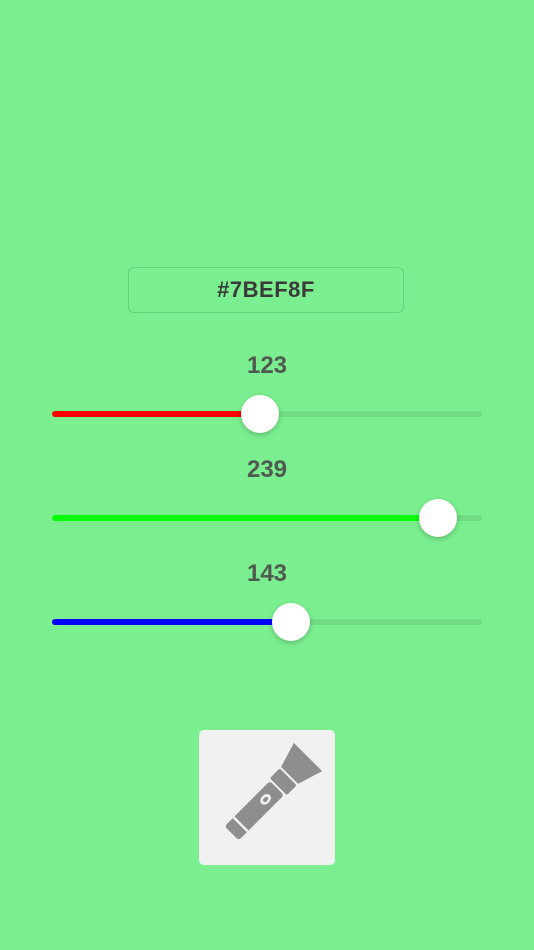 Image resolution: width=534 pixels, height=950 pixels. Describe the element at coordinates (267, 469) in the screenshot. I see `green-value-label: 239` at that location.